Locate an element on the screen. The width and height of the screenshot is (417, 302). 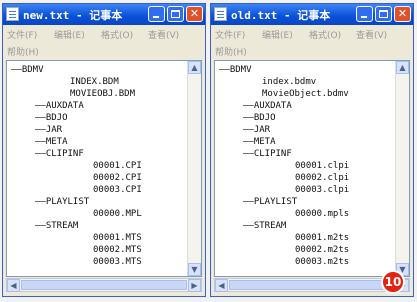
text-line: INDEX.BDM is located at coordinates (94, 82).